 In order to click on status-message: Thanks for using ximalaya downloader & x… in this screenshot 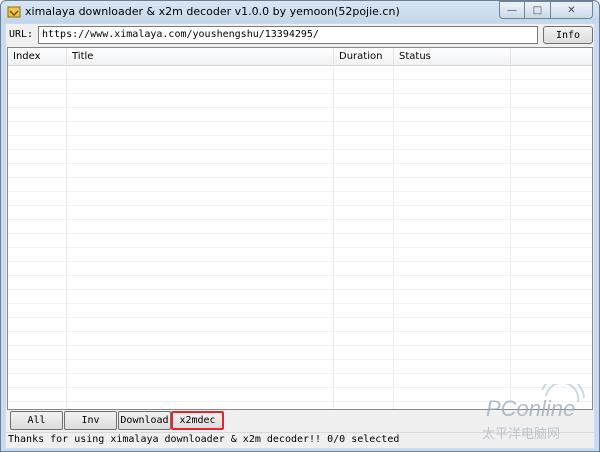, I will do `click(165, 439)`.